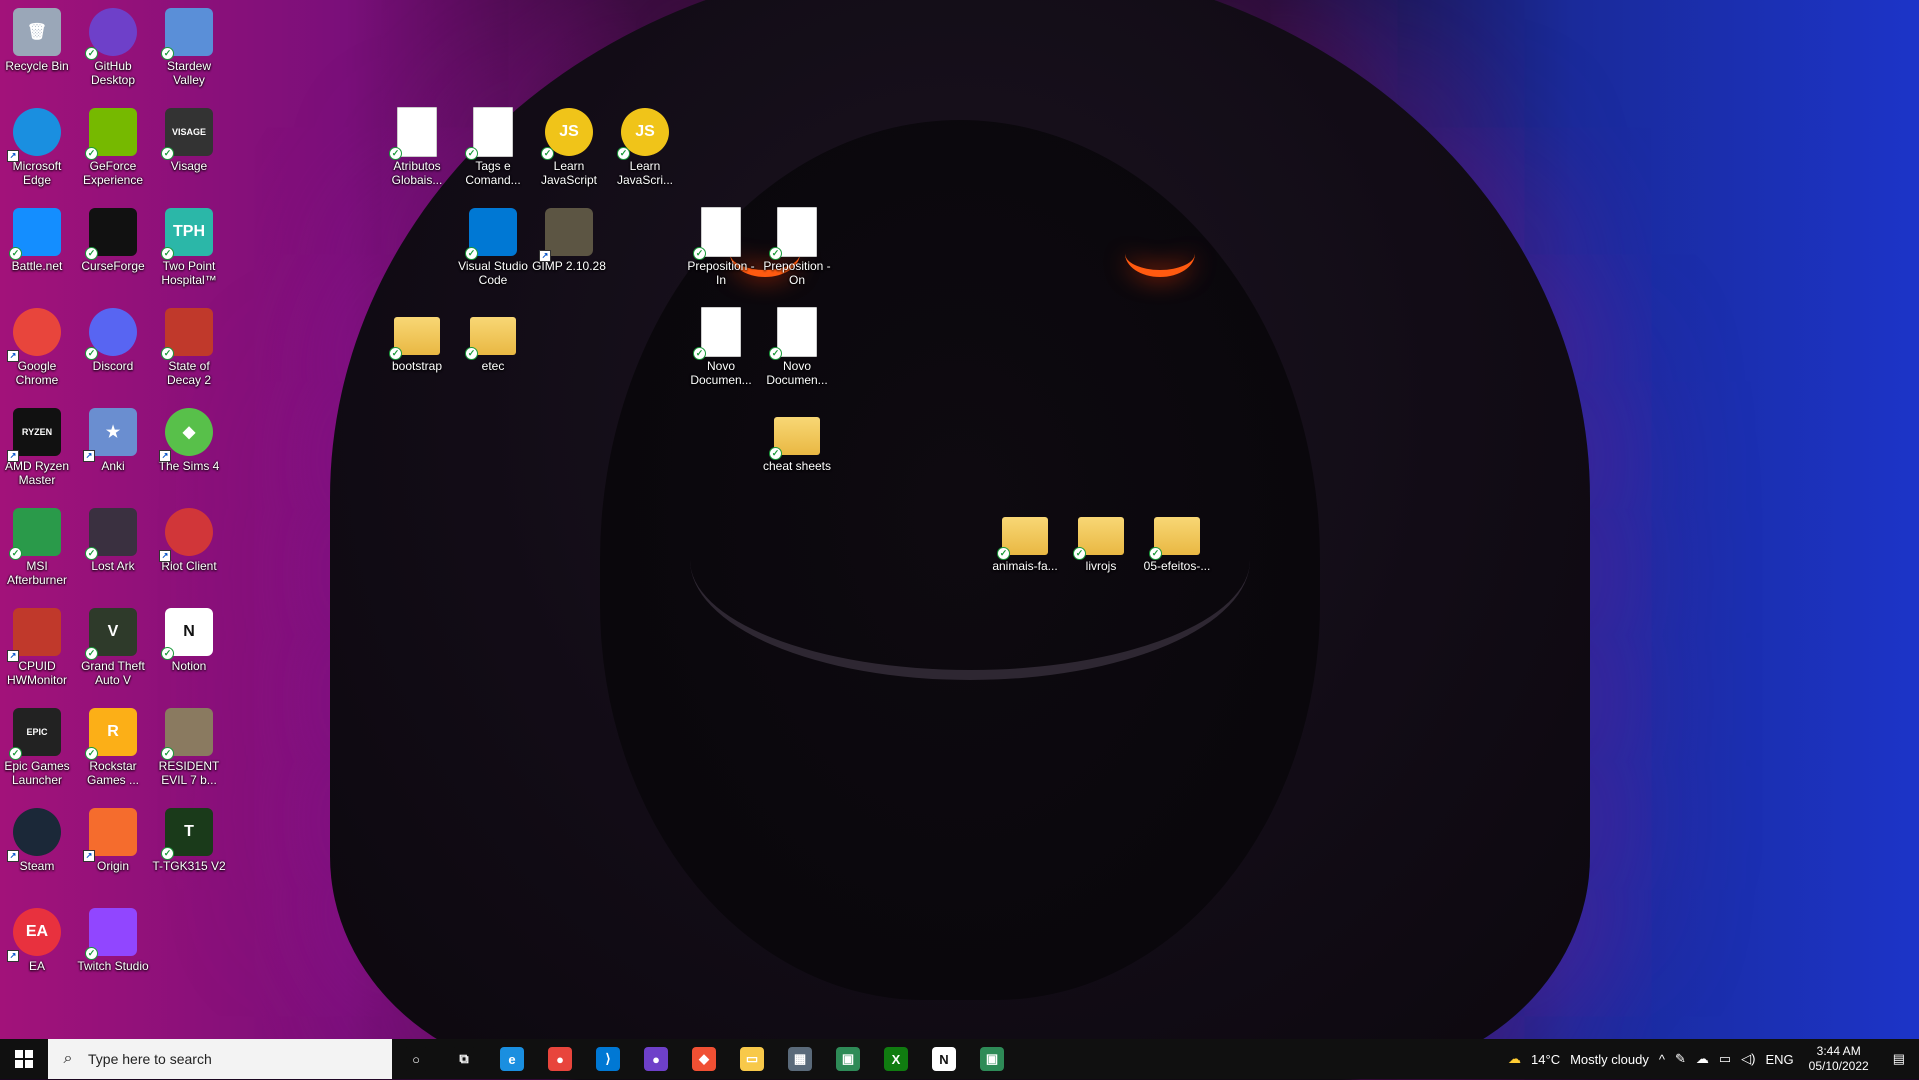 This screenshot has width=1919, height=1080. I want to click on taskbar-vscode-button: ⟩, so click(608, 1059).